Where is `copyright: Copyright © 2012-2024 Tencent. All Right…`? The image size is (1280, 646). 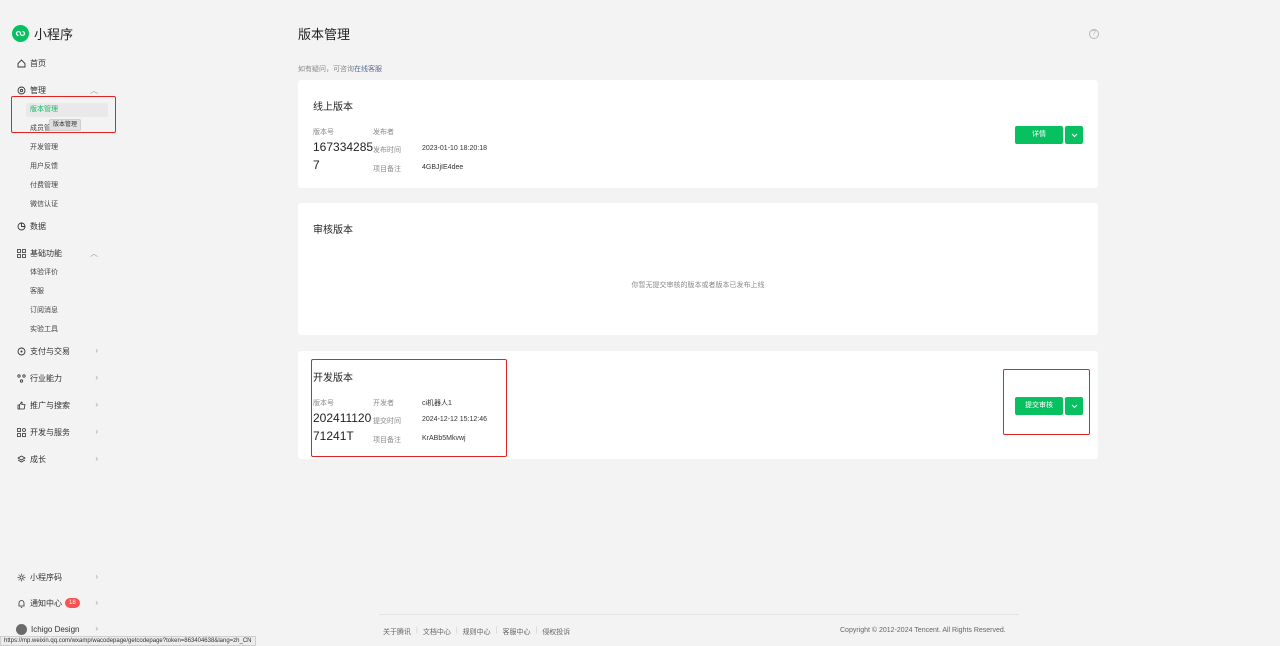
copyright: Copyright © 2012-2024 Tencent. All Right… is located at coordinates (923, 630).